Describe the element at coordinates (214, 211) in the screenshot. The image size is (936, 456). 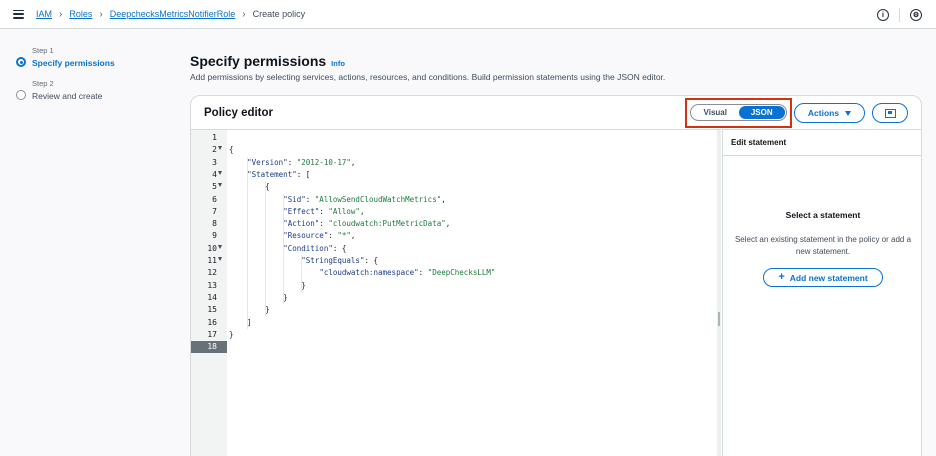
I see `line-number: 7` at that location.